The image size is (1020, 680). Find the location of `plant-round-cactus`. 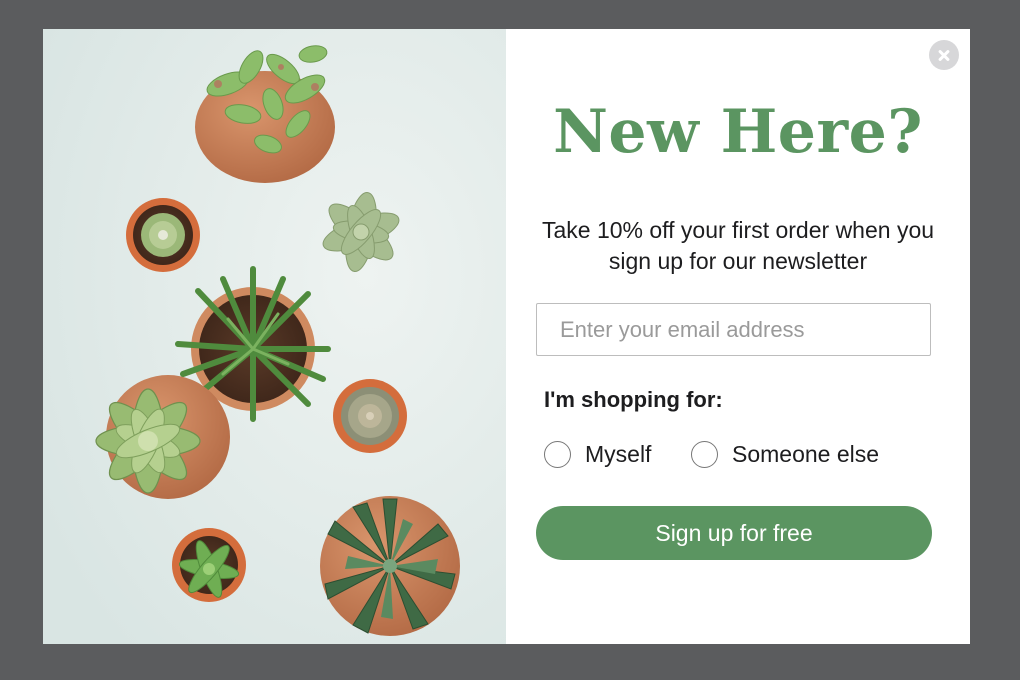

plant-round-cactus is located at coordinates (370, 416).